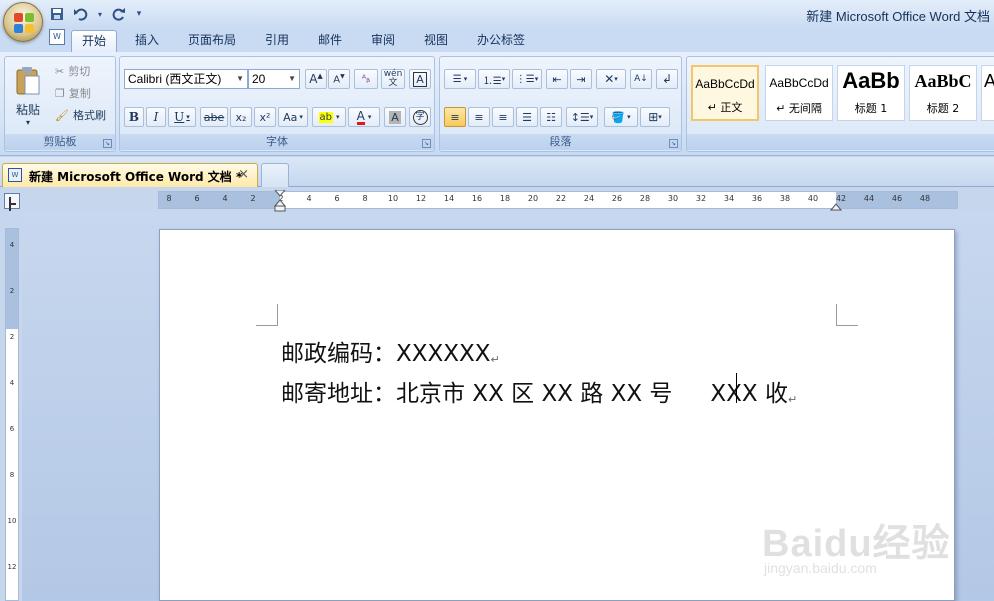 This screenshot has height=601, width=994. I want to click on paste-button: 粘贴 ▾, so click(28, 96).